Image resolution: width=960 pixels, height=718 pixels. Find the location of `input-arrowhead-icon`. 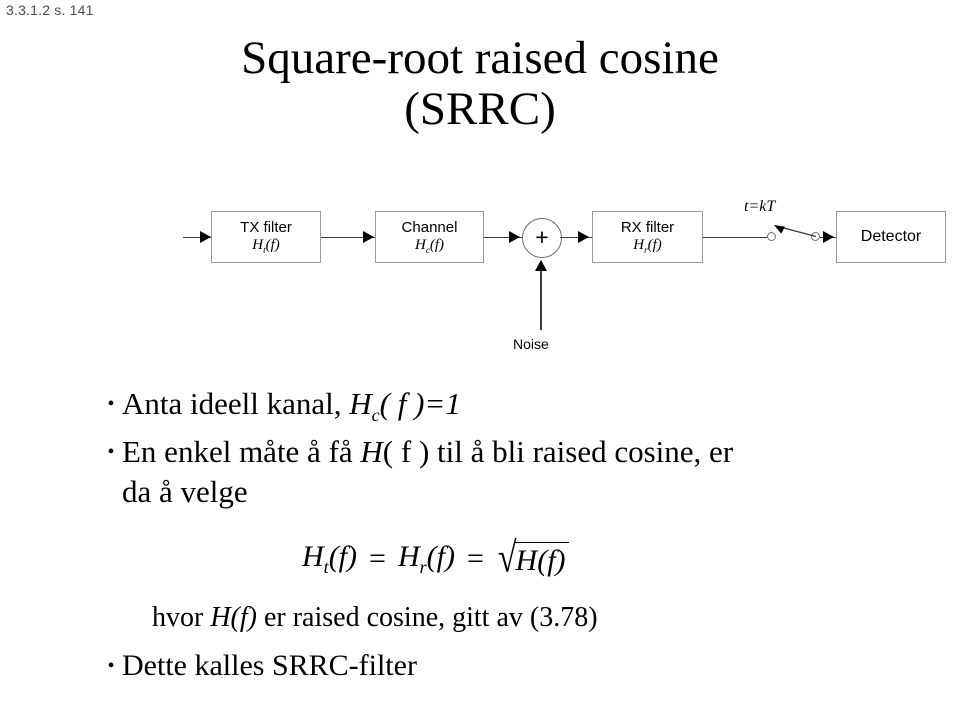

input-arrowhead-icon is located at coordinates (205, 237).